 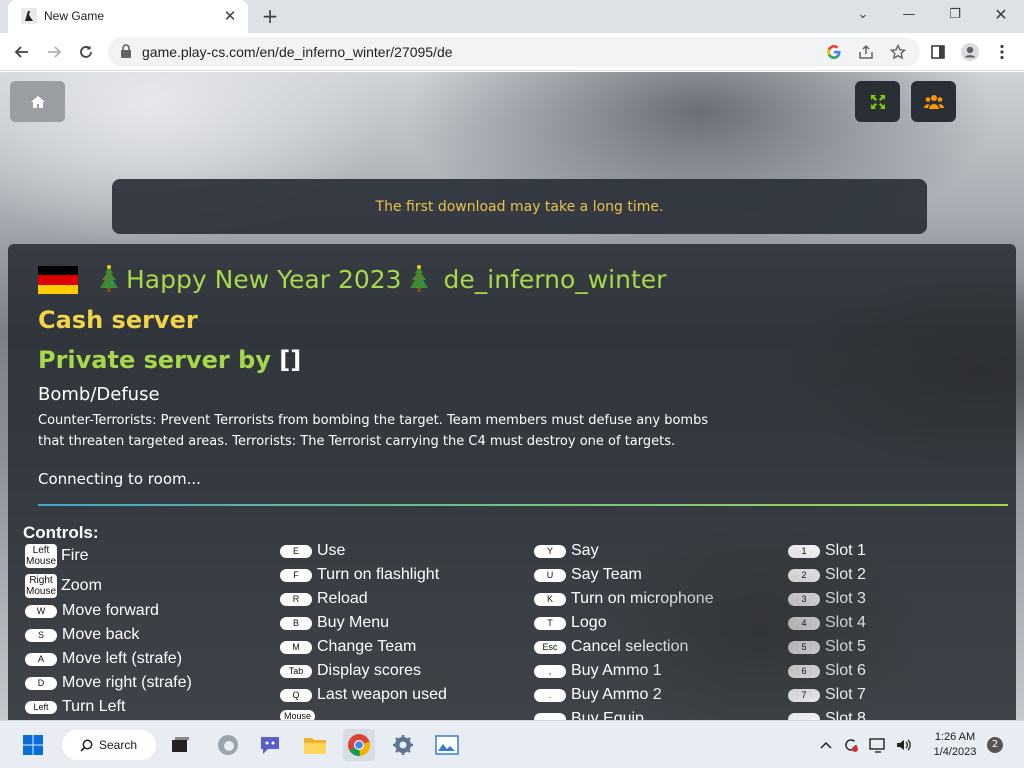 I want to click on system-clock: 1:26 AM 1/4/2023, so click(x=955, y=745).